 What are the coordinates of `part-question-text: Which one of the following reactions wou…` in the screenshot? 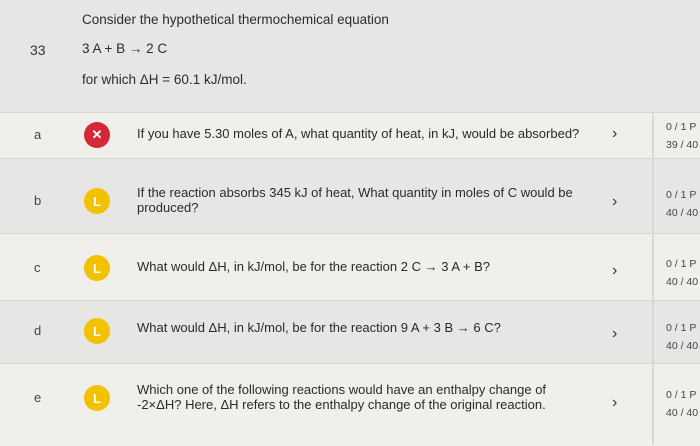 It's located at (342, 397).